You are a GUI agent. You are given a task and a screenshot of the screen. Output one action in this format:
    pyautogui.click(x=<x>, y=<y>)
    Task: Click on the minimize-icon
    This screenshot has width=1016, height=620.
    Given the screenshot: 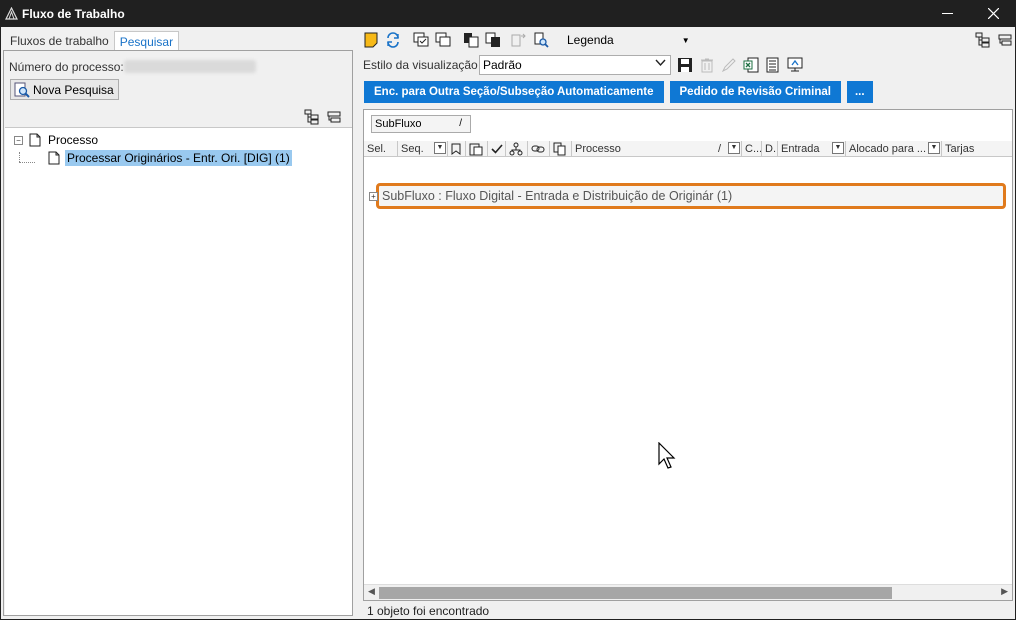 What is the action you would take?
    pyautogui.click(x=947, y=13)
    